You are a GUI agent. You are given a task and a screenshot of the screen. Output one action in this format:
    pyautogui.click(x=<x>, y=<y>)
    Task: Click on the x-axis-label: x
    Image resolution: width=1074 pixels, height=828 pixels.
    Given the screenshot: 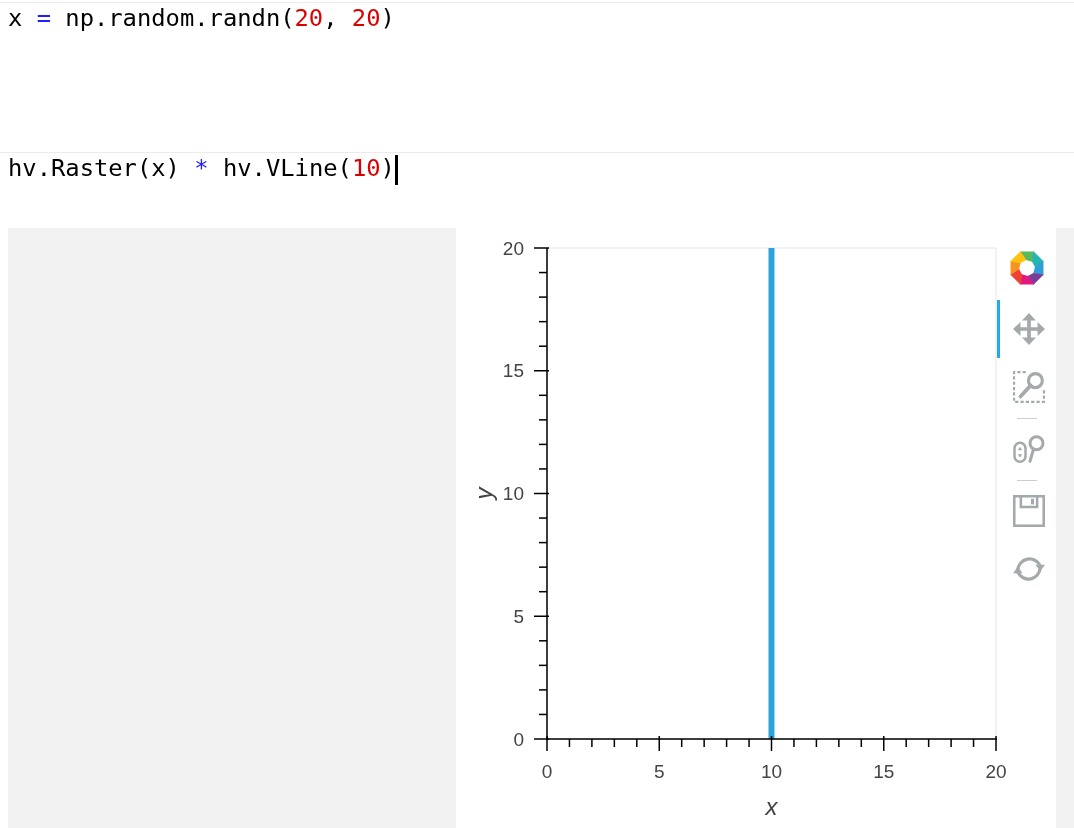 What is the action you would take?
    pyautogui.click(x=771, y=806)
    